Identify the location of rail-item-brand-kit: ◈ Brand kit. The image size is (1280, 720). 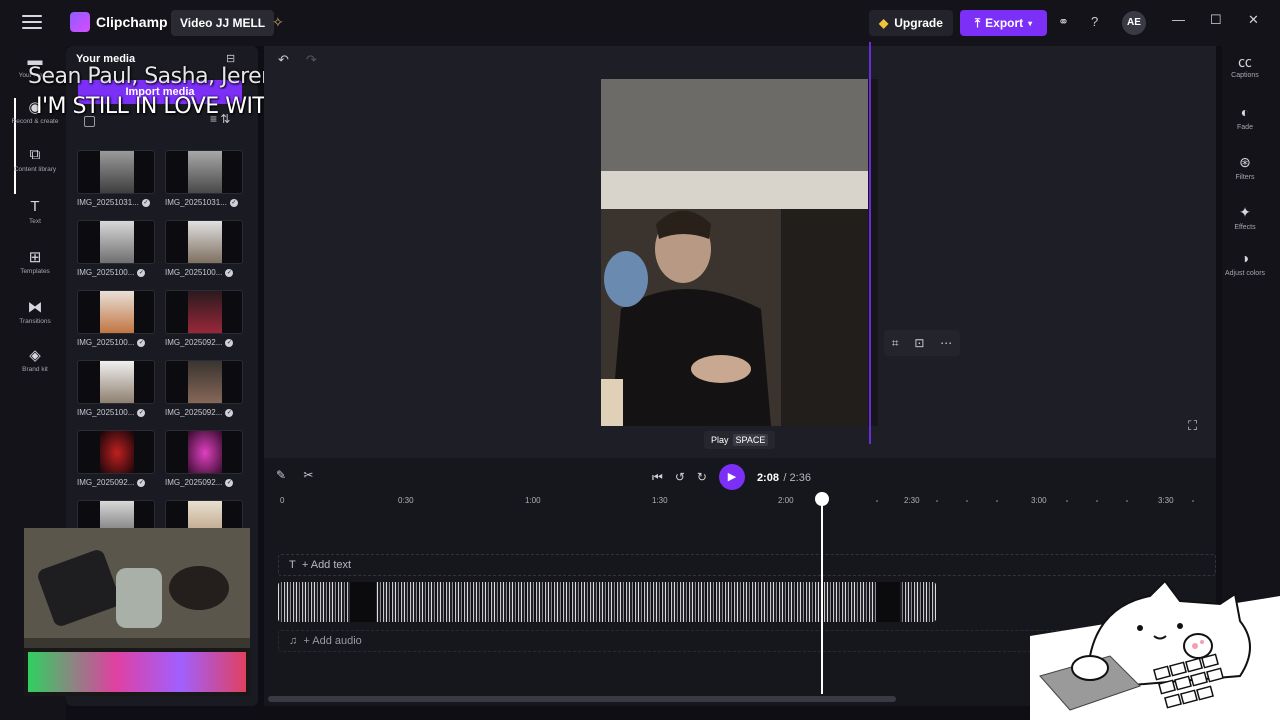
(35, 360).